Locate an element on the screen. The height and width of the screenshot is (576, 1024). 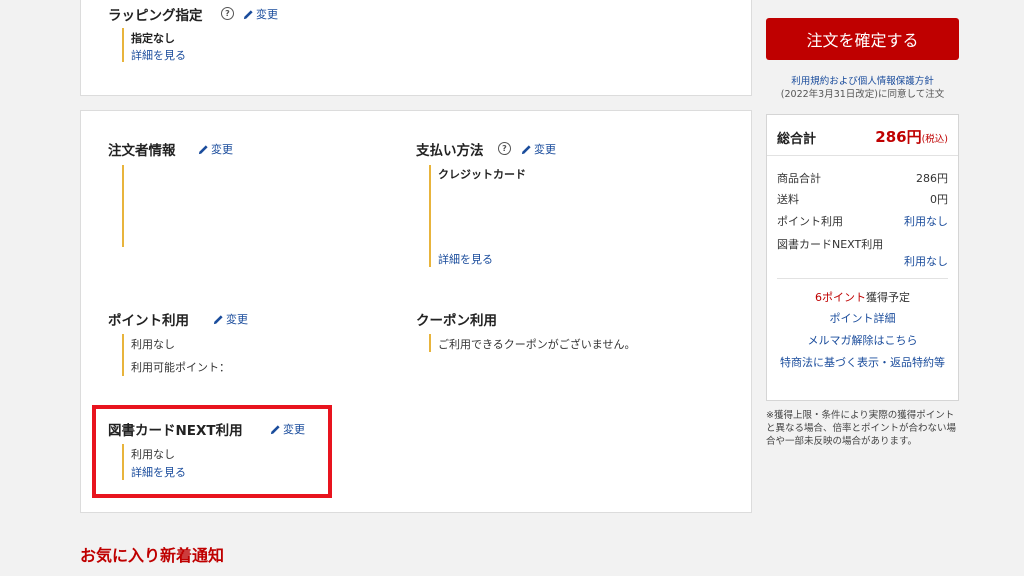
total-value: 286円 is located at coordinates (898, 137).